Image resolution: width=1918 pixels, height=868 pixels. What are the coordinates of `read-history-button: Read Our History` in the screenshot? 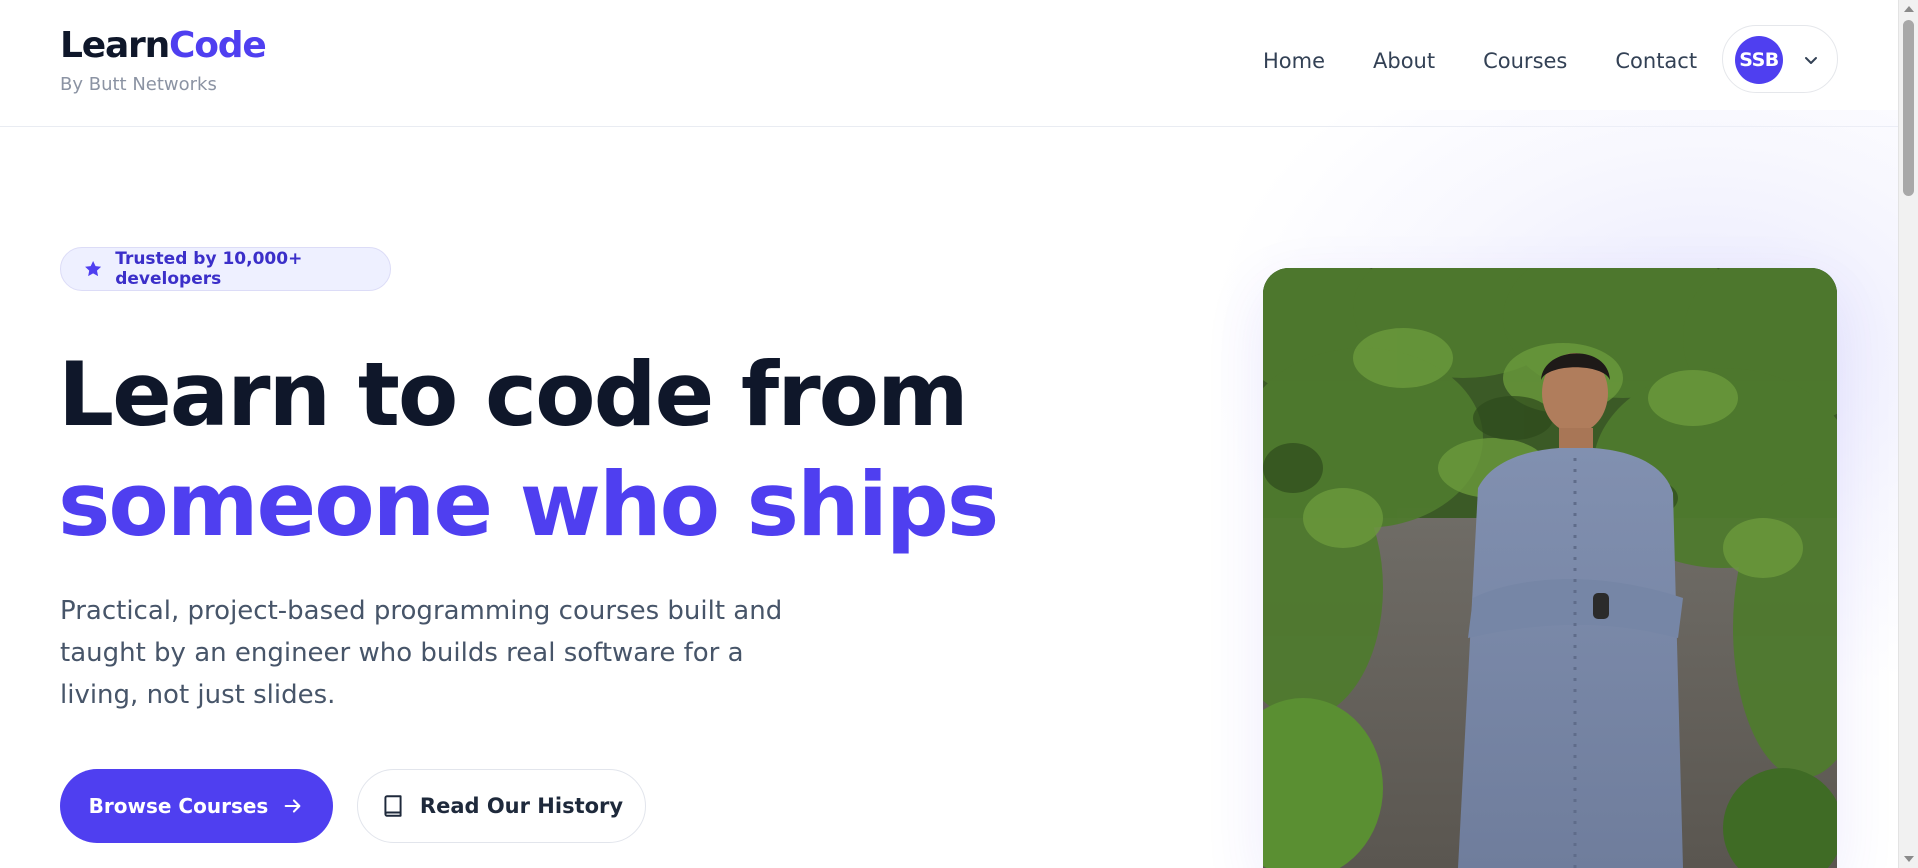 It's located at (501, 806).